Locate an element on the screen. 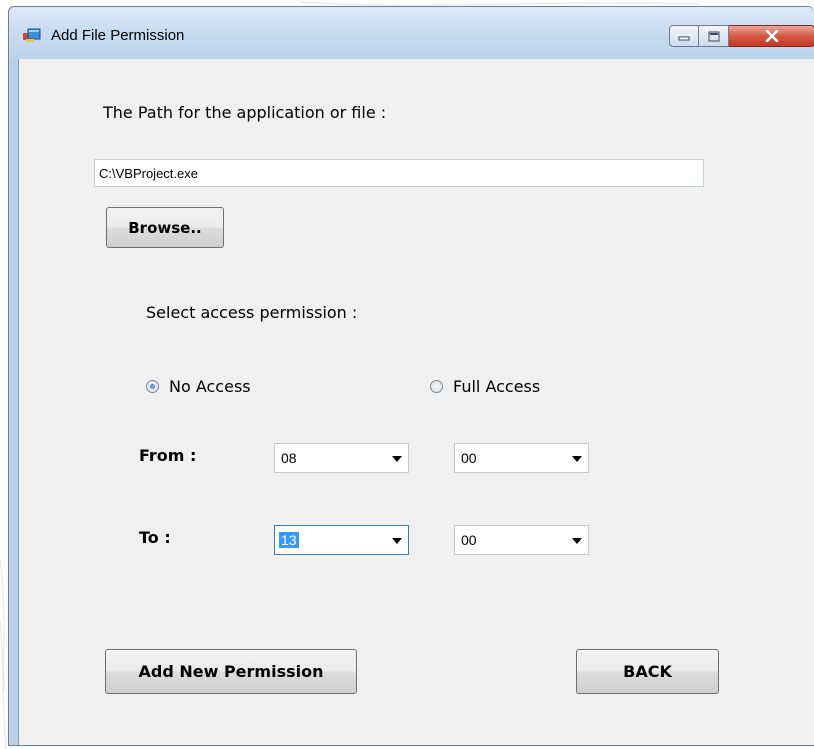  path-label: The Path for the application or file : is located at coordinates (245, 112).